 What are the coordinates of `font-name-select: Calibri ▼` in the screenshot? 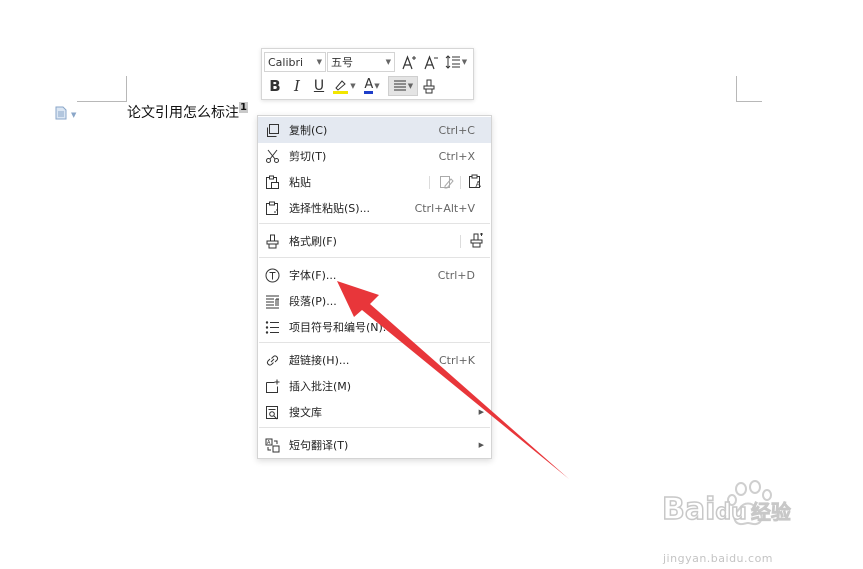 It's located at (295, 62).